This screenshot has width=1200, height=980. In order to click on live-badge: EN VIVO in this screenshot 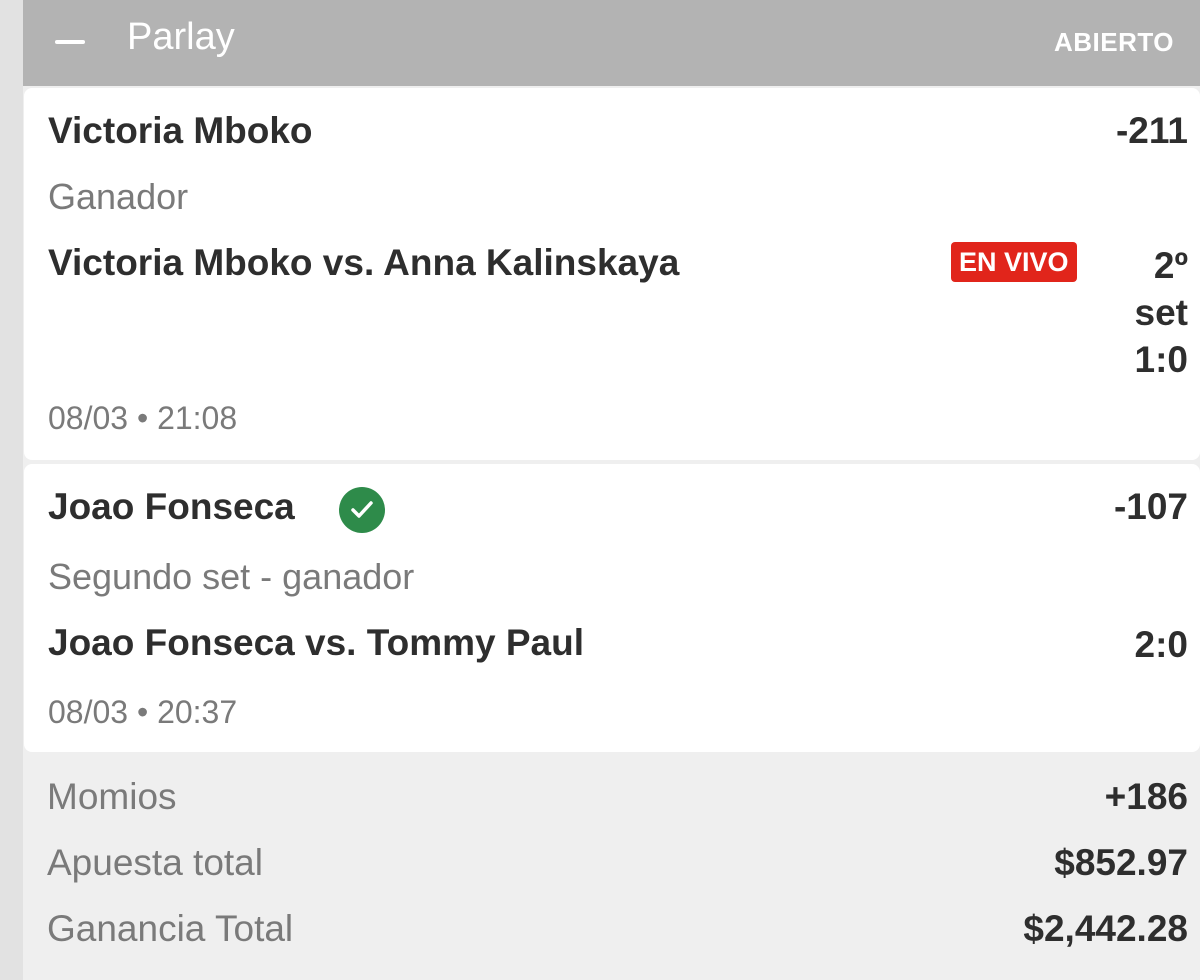, I will do `click(1014, 262)`.